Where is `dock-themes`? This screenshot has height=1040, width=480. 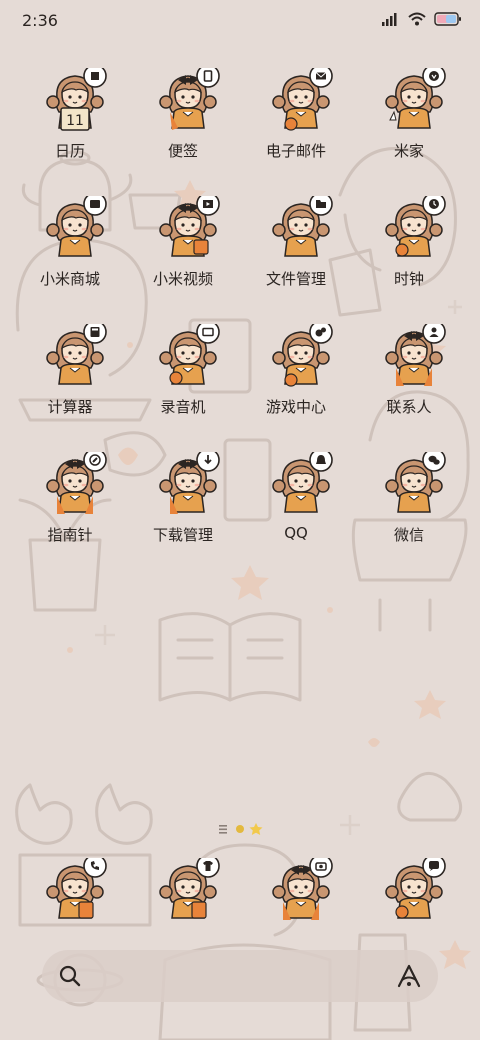
dock-themes is located at coordinates (183, 905).